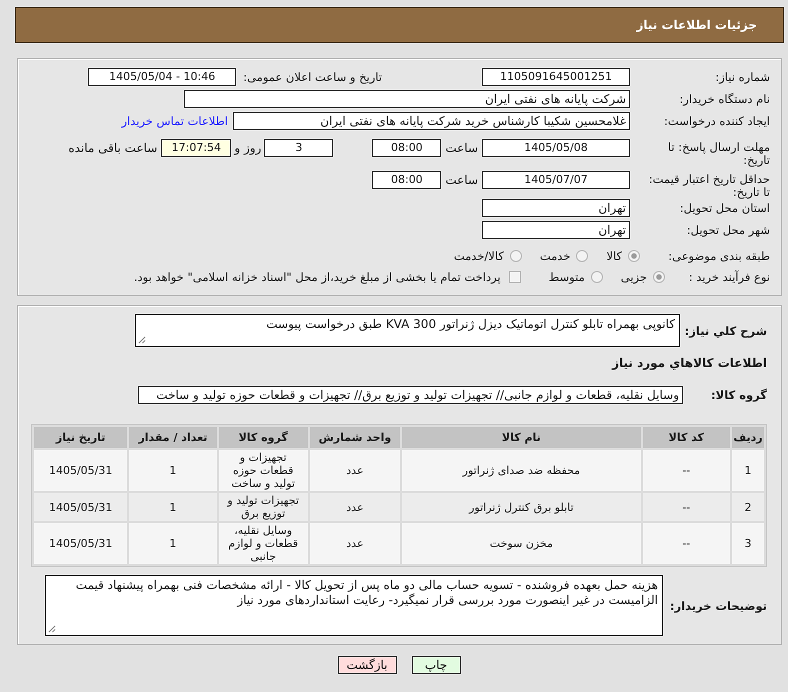 The image size is (788, 692). What do you see at coordinates (299, 148) in the screenshot?
I see `days-field: 3` at bounding box center [299, 148].